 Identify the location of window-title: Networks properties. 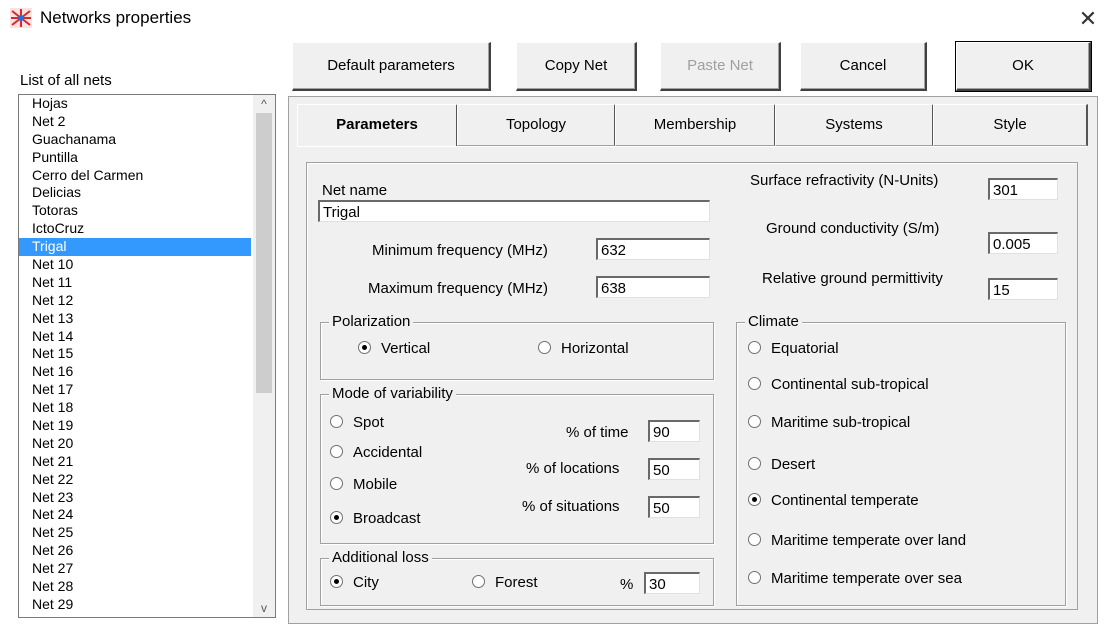
(116, 17).